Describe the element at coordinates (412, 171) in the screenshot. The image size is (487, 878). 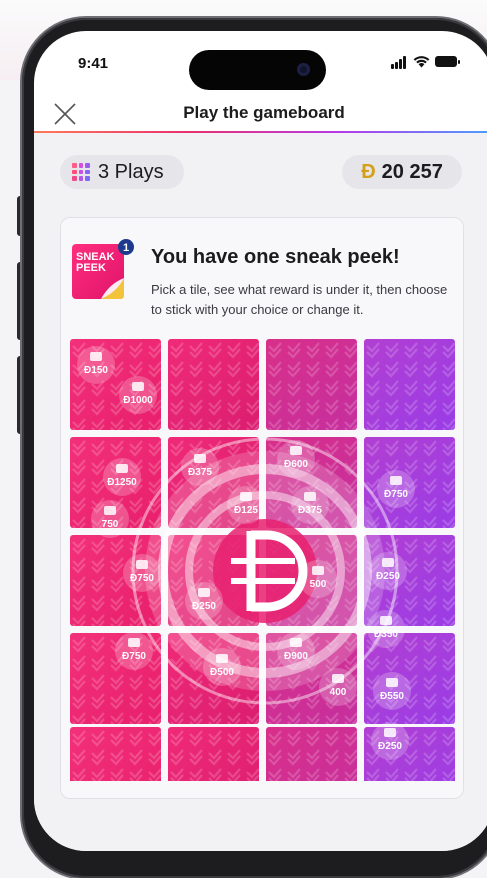
I see `balance-value: 20 257` at that location.